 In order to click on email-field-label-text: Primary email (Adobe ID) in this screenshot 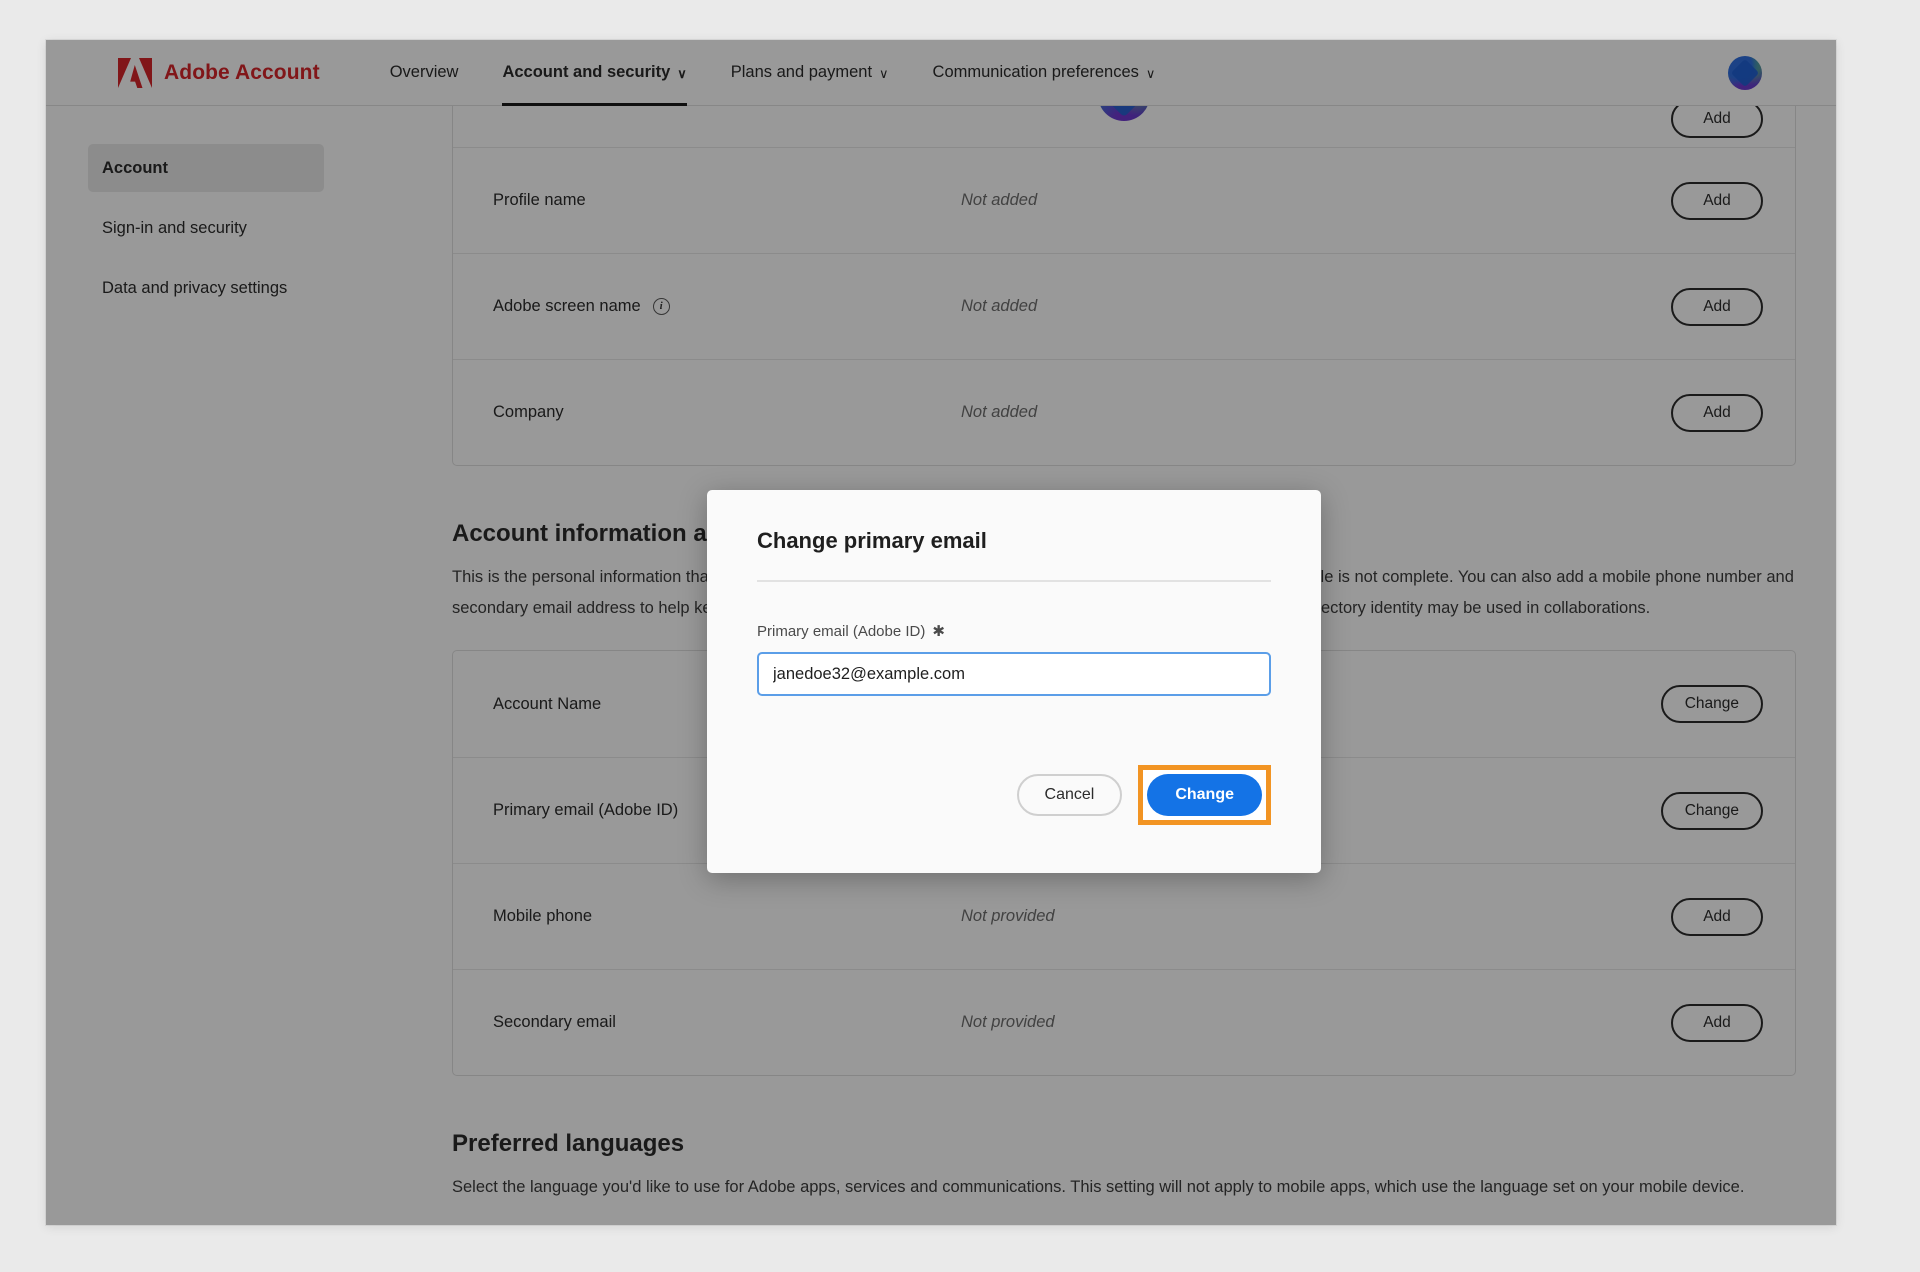, I will do `click(841, 631)`.